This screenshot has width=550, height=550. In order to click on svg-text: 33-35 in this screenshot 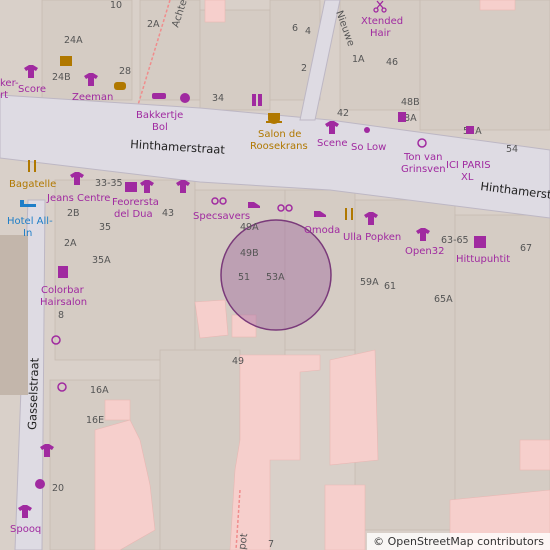, I will do `click(109, 183)`.